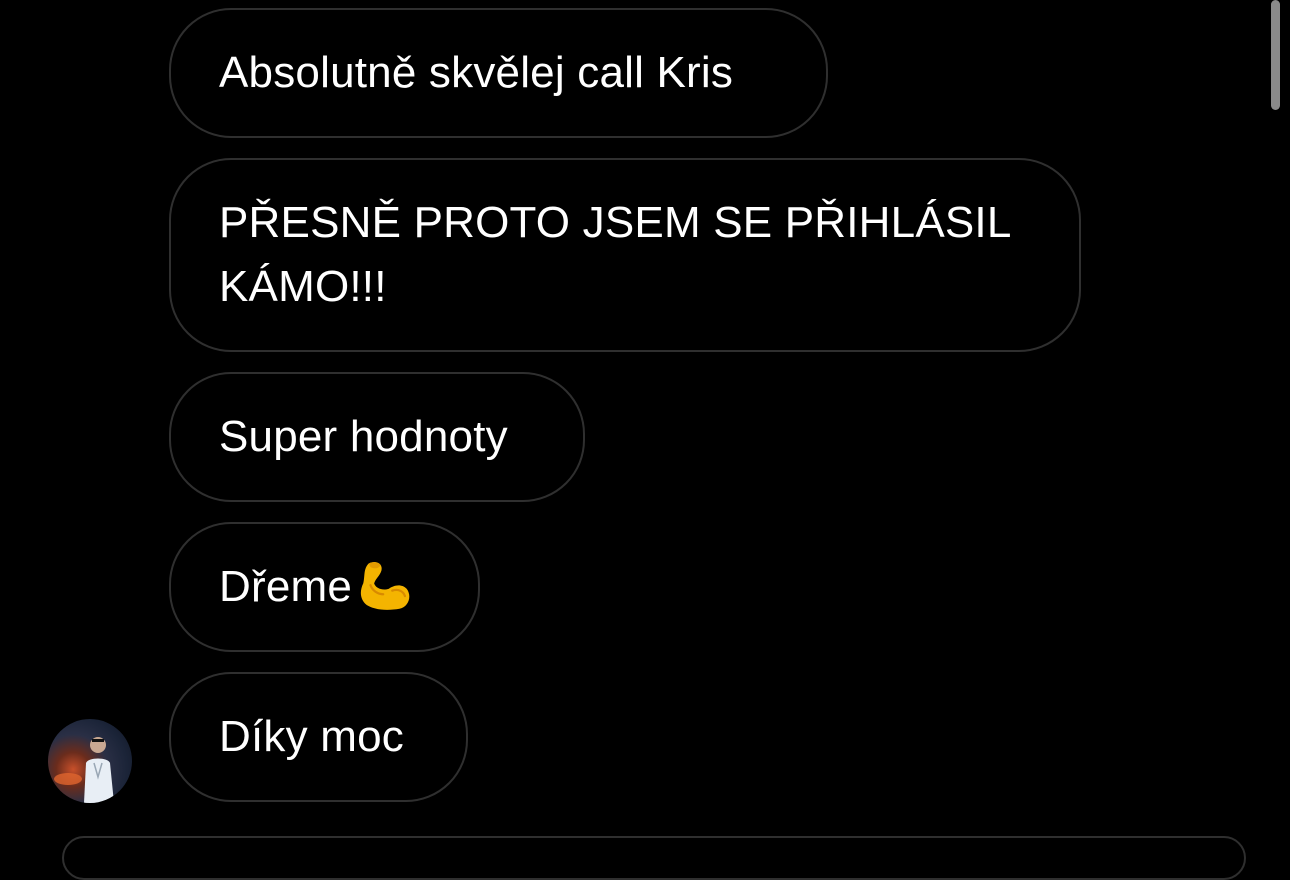 The width and height of the screenshot is (1290, 880). Describe the element at coordinates (311, 736) in the screenshot. I see `message-text: Díky moc` at that location.